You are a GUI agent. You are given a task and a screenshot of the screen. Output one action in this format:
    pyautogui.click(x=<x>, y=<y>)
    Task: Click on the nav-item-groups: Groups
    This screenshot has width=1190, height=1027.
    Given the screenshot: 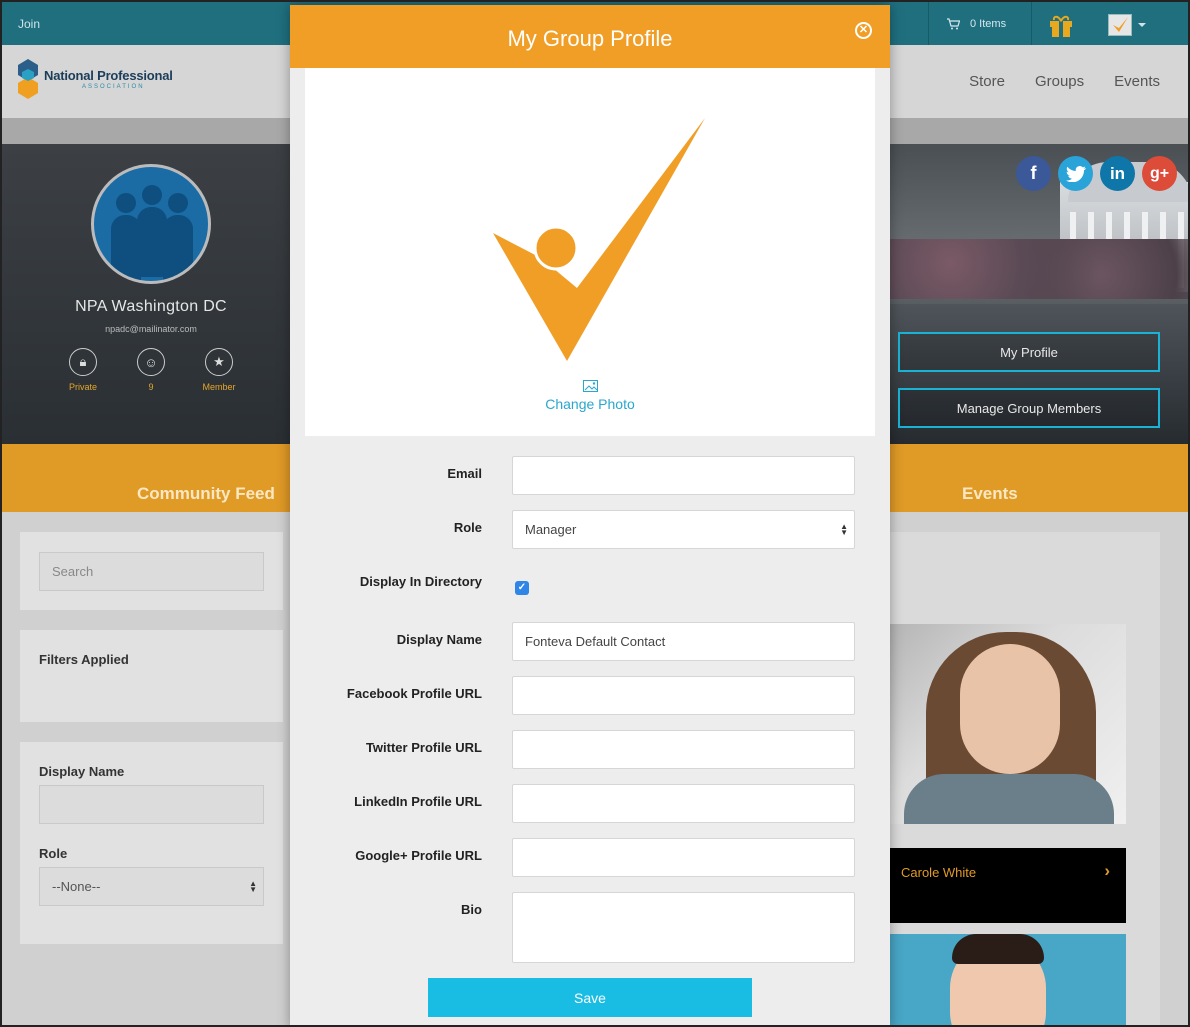 What is the action you would take?
    pyautogui.click(x=1059, y=81)
    